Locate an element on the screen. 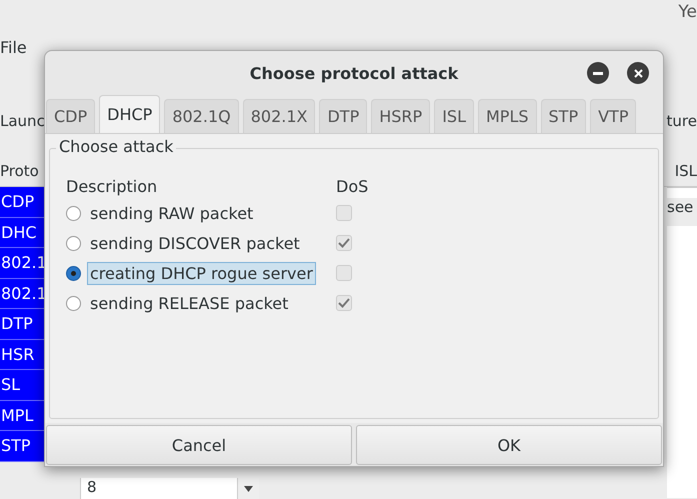 The width and height of the screenshot is (697, 499). toolbar-label: Launc is located at coordinates (22, 121).